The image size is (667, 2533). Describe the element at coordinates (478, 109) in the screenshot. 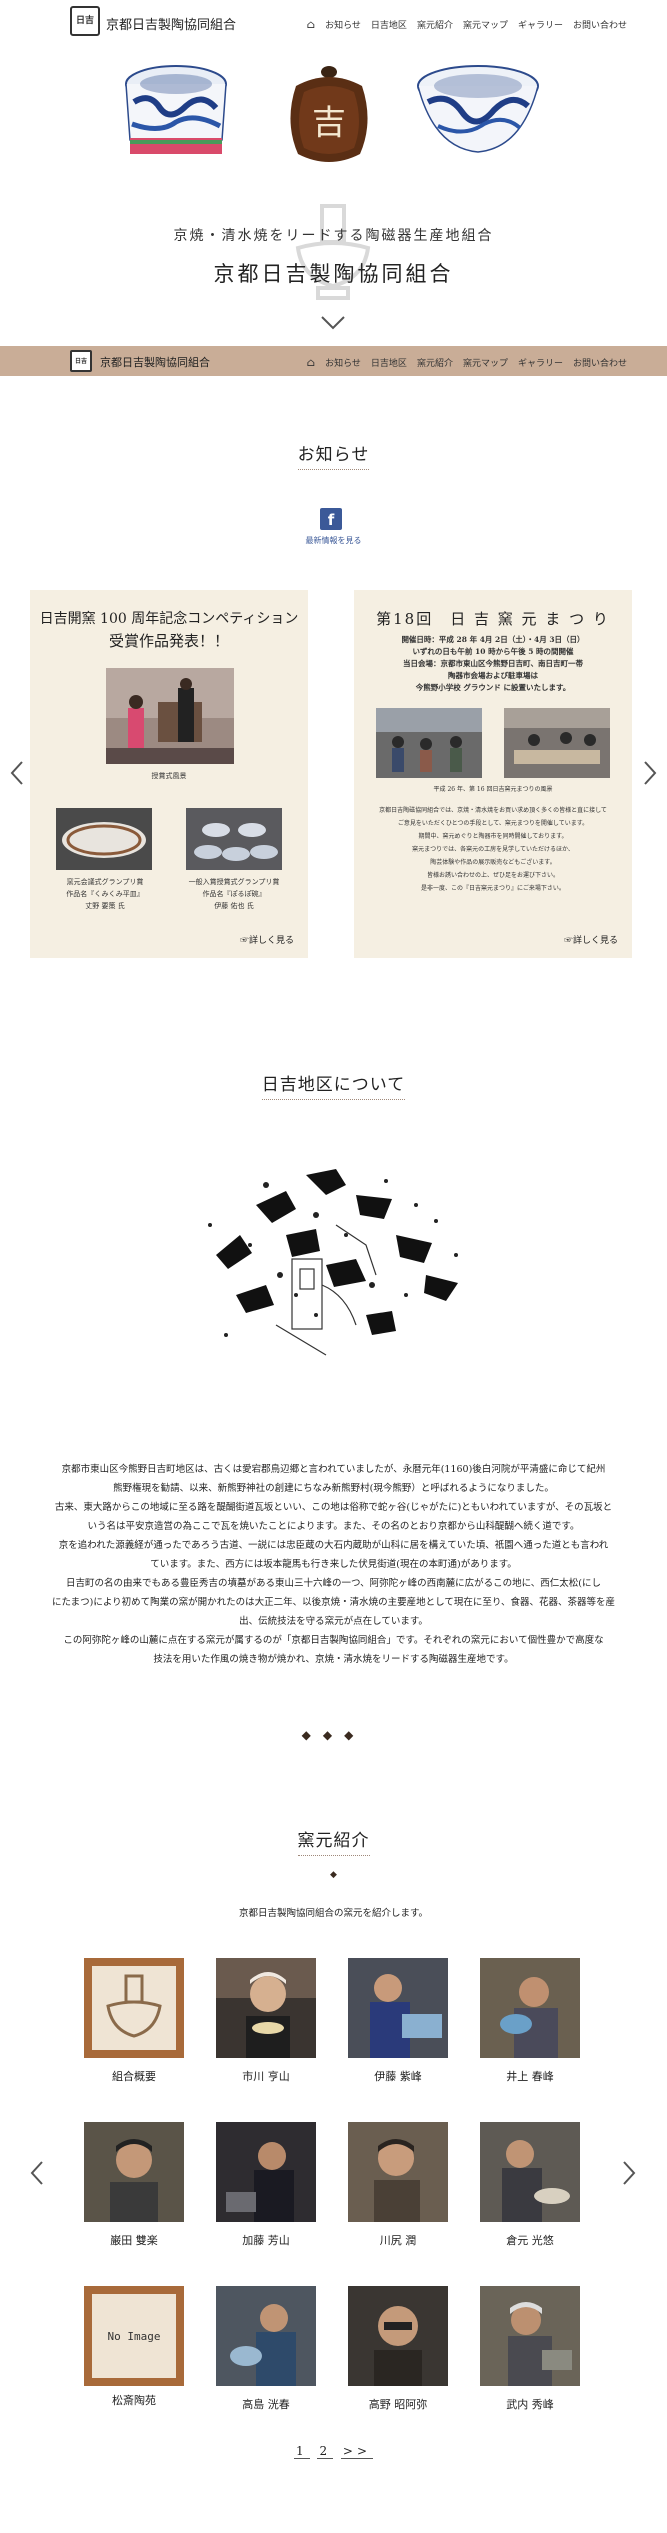

I see `blue-white-large-bowl-image` at that location.